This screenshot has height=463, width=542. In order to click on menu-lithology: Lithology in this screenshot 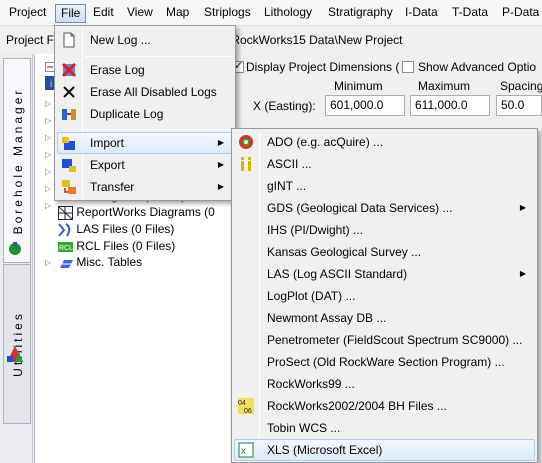, I will do `click(288, 13)`.